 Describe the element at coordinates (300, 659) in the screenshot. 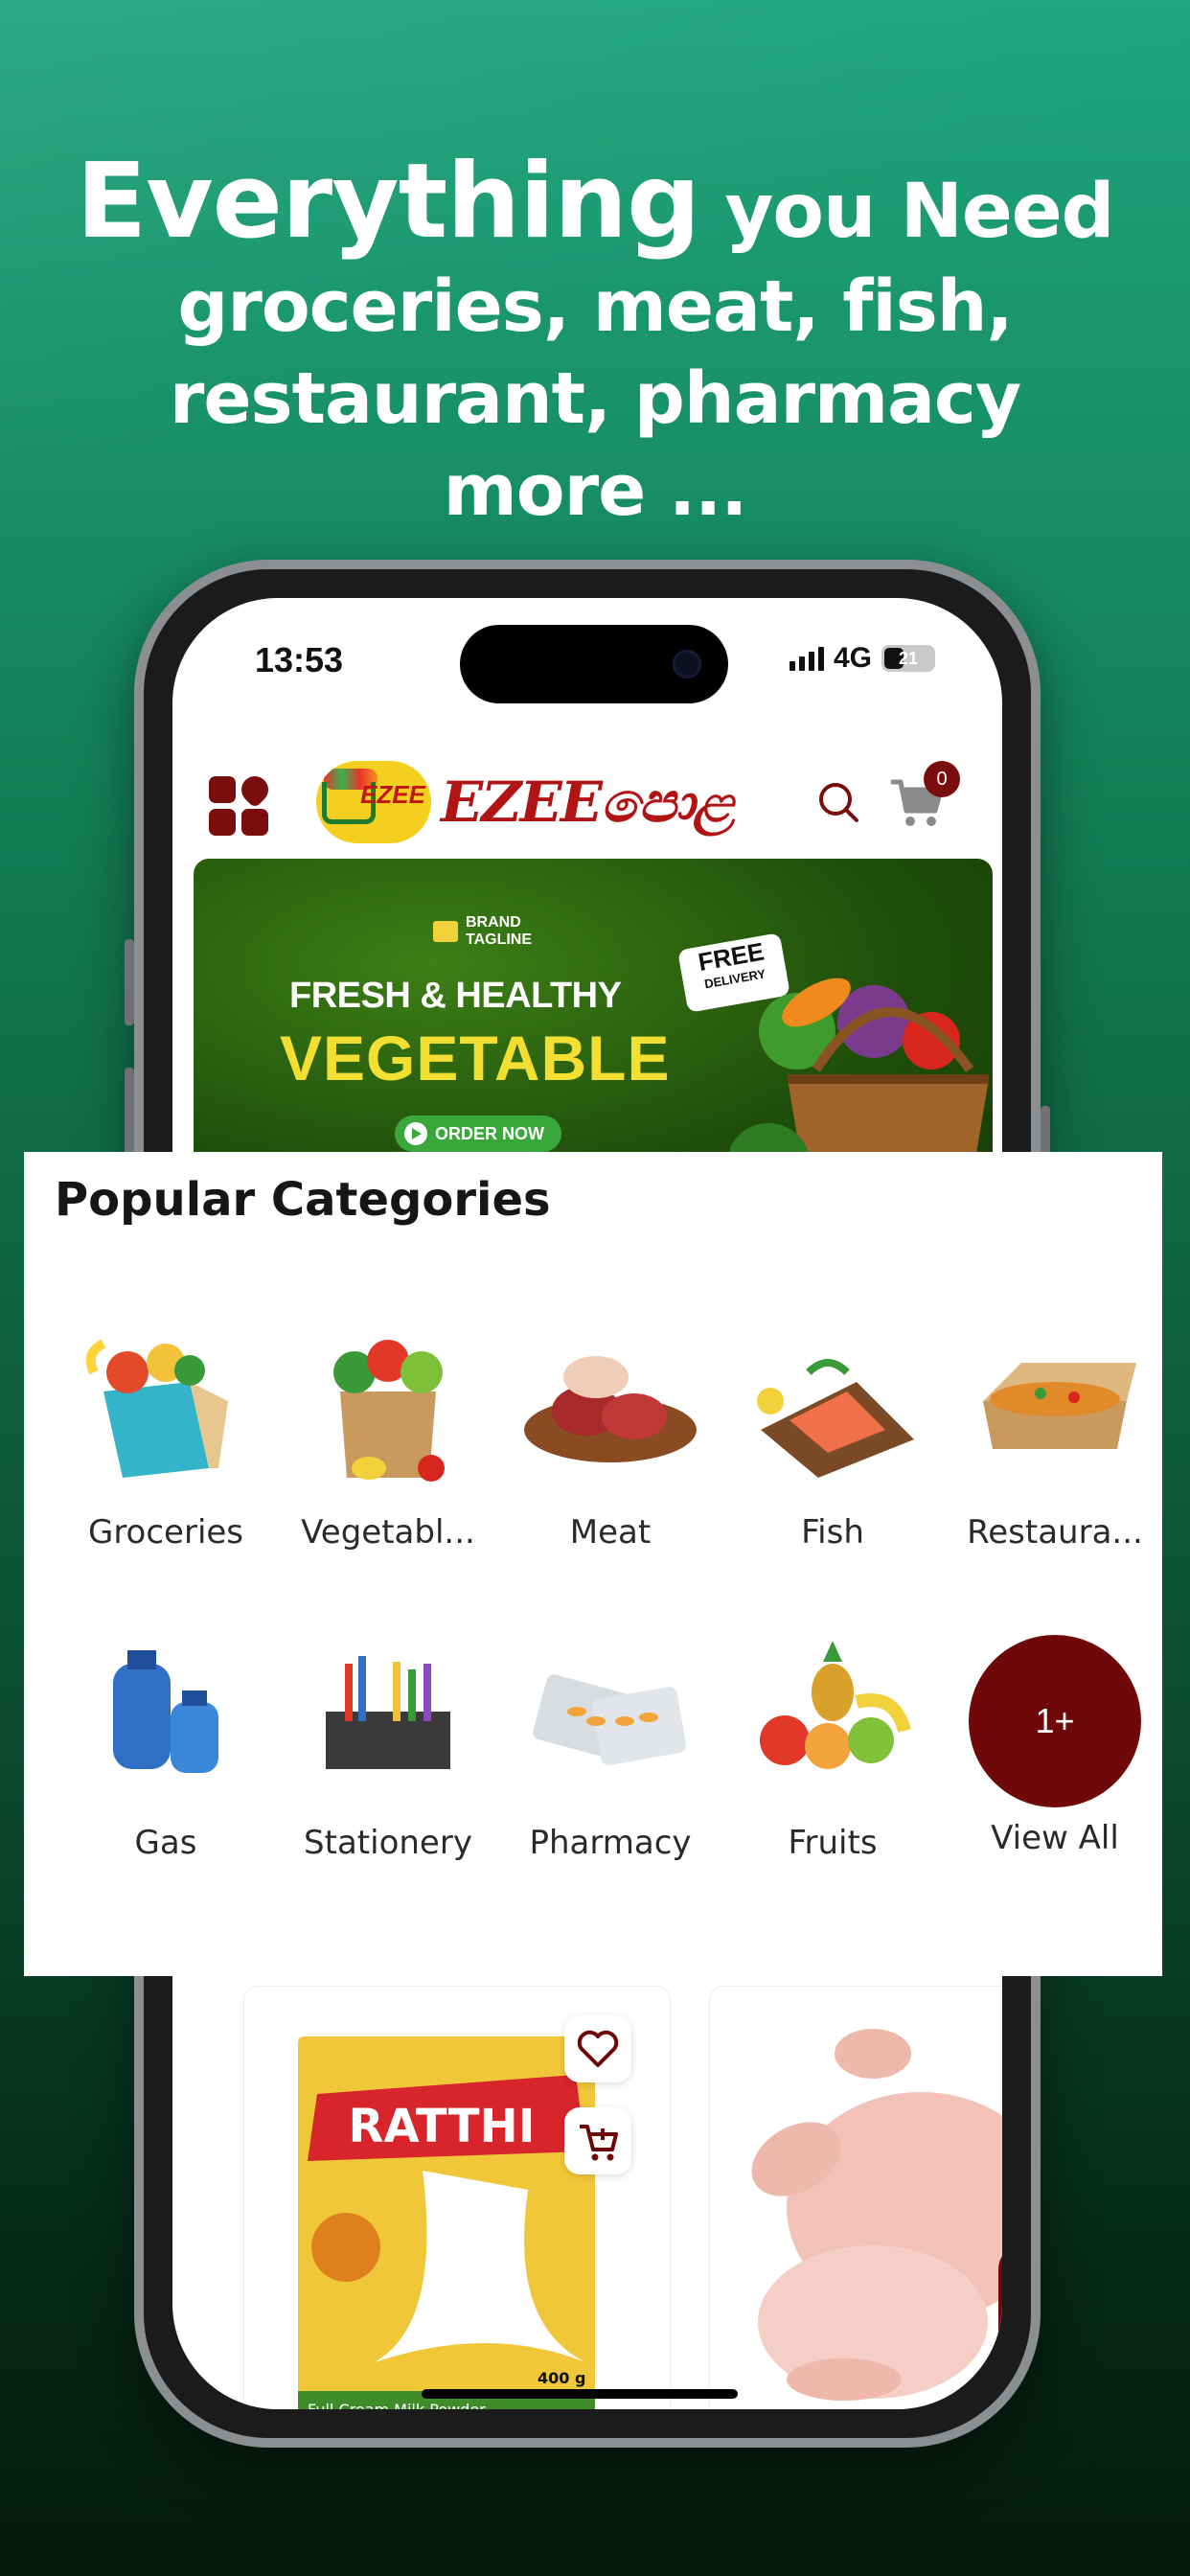

I see `status-time: 13:53` at that location.